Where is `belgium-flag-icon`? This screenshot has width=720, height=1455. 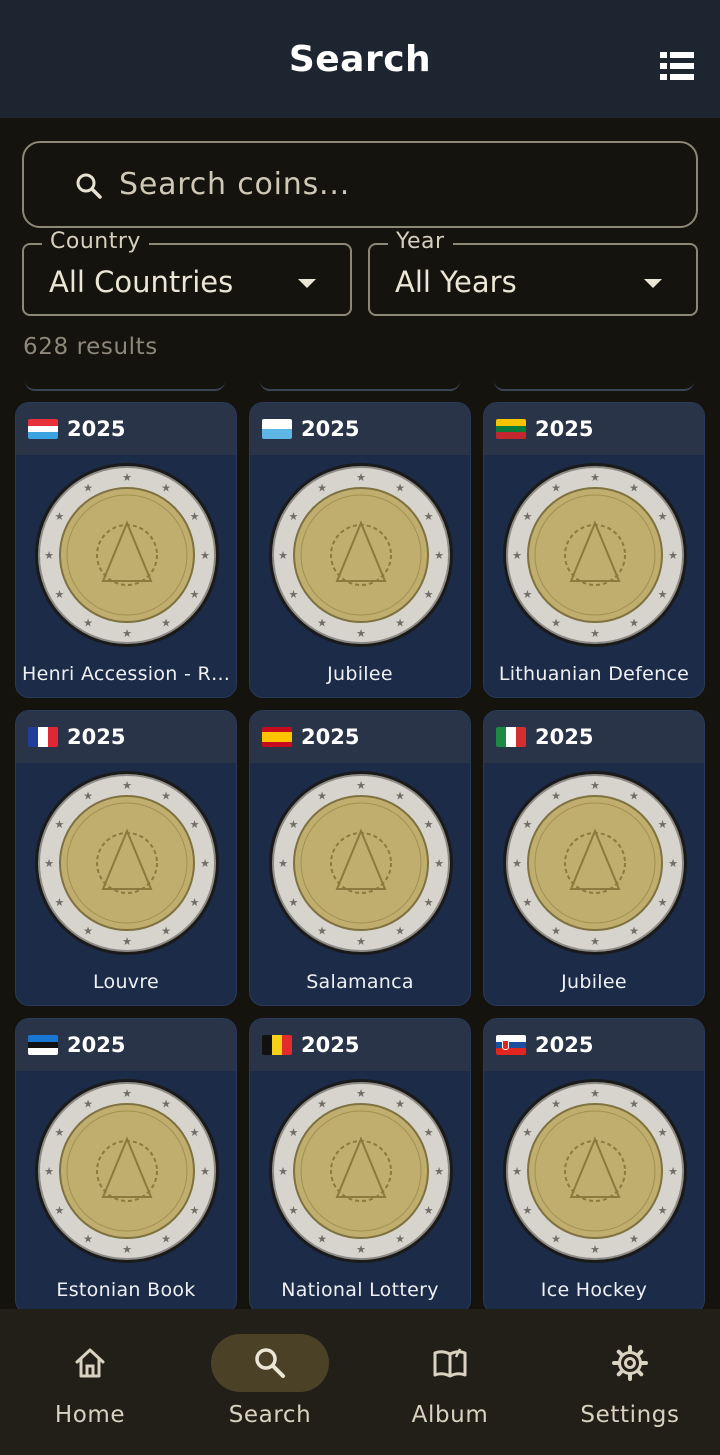 belgium-flag-icon is located at coordinates (277, 1045).